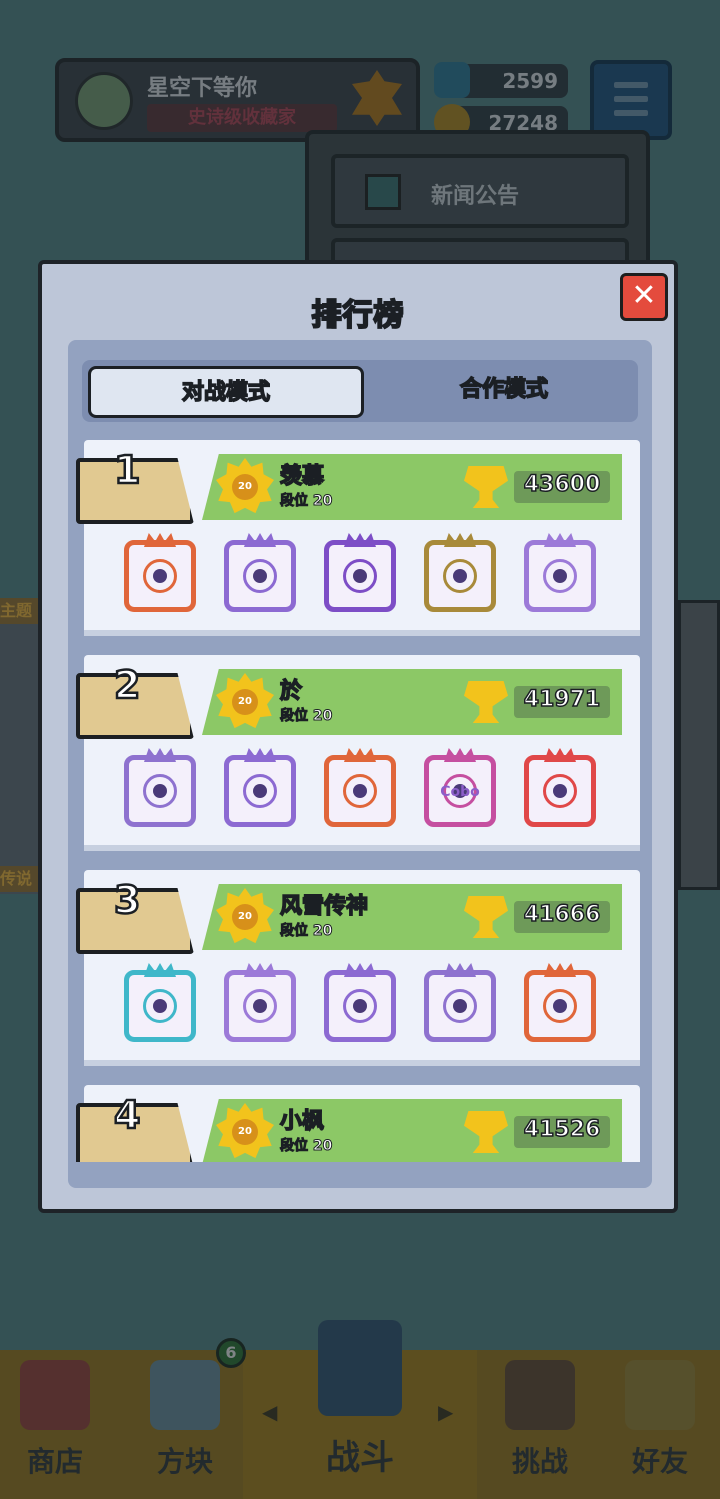 Image resolution: width=720 pixels, height=1499 pixels. I want to click on rainbow-dice-icon, so click(560, 787).